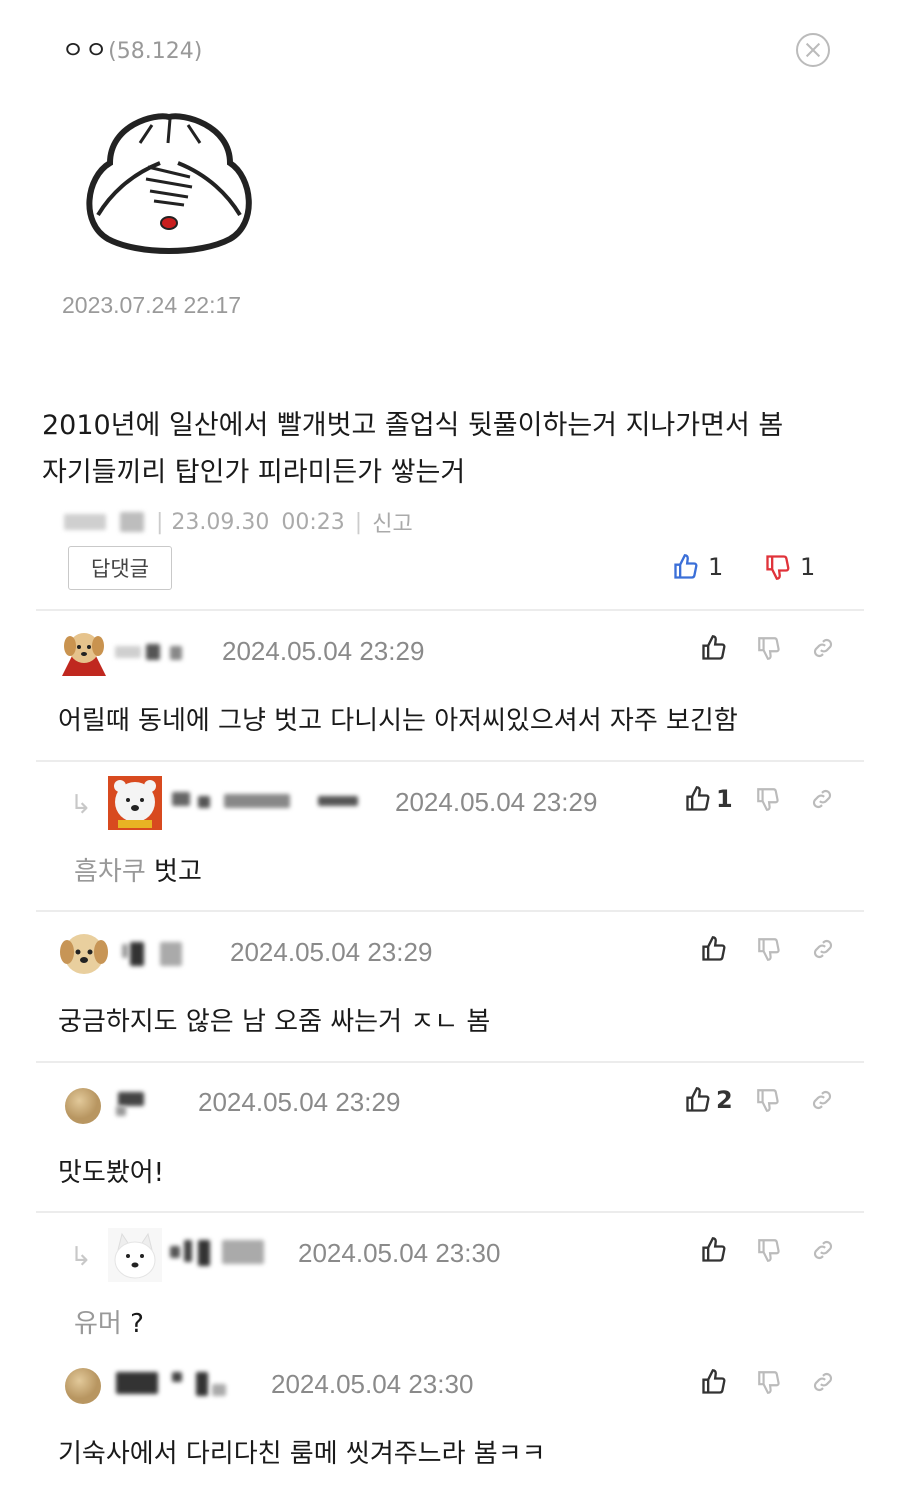 The image size is (900, 1495). Describe the element at coordinates (724, 1100) in the screenshot. I see `like-count: 2` at that location.